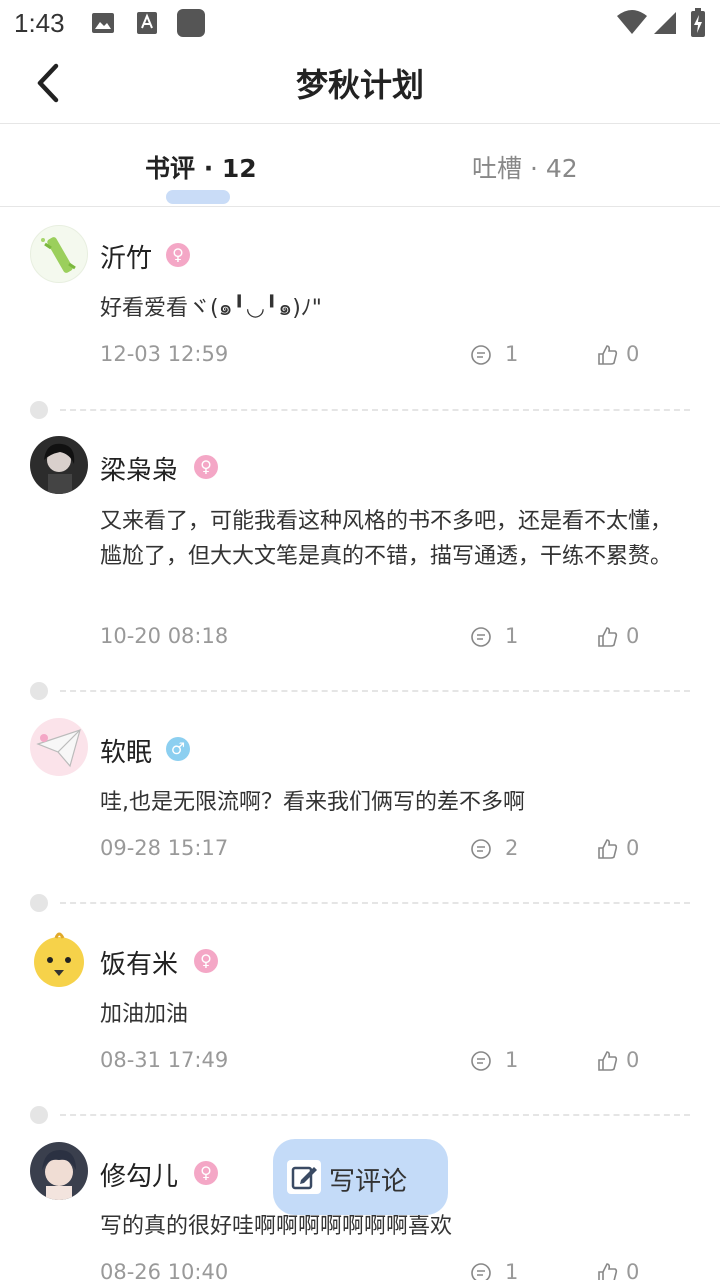 The height and width of the screenshot is (1280, 720). What do you see at coordinates (665, 25) in the screenshot?
I see `signal-icon` at bounding box center [665, 25].